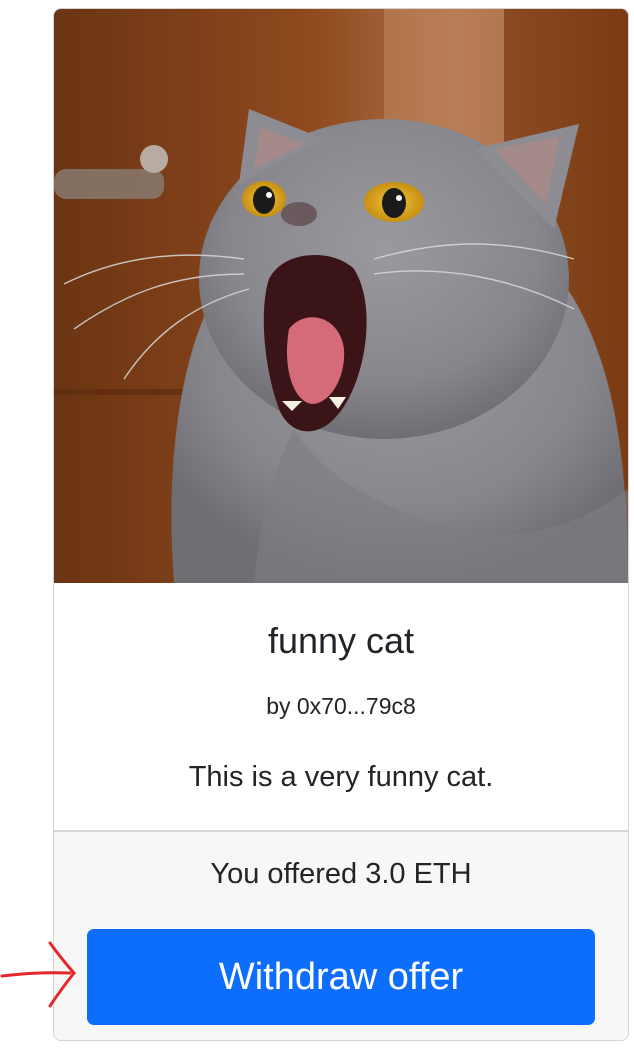 This screenshot has width=634, height=1049. What do you see at coordinates (341, 777) in the screenshot?
I see `nft-description: This is a very funny cat.` at bounding box center [341, 777].